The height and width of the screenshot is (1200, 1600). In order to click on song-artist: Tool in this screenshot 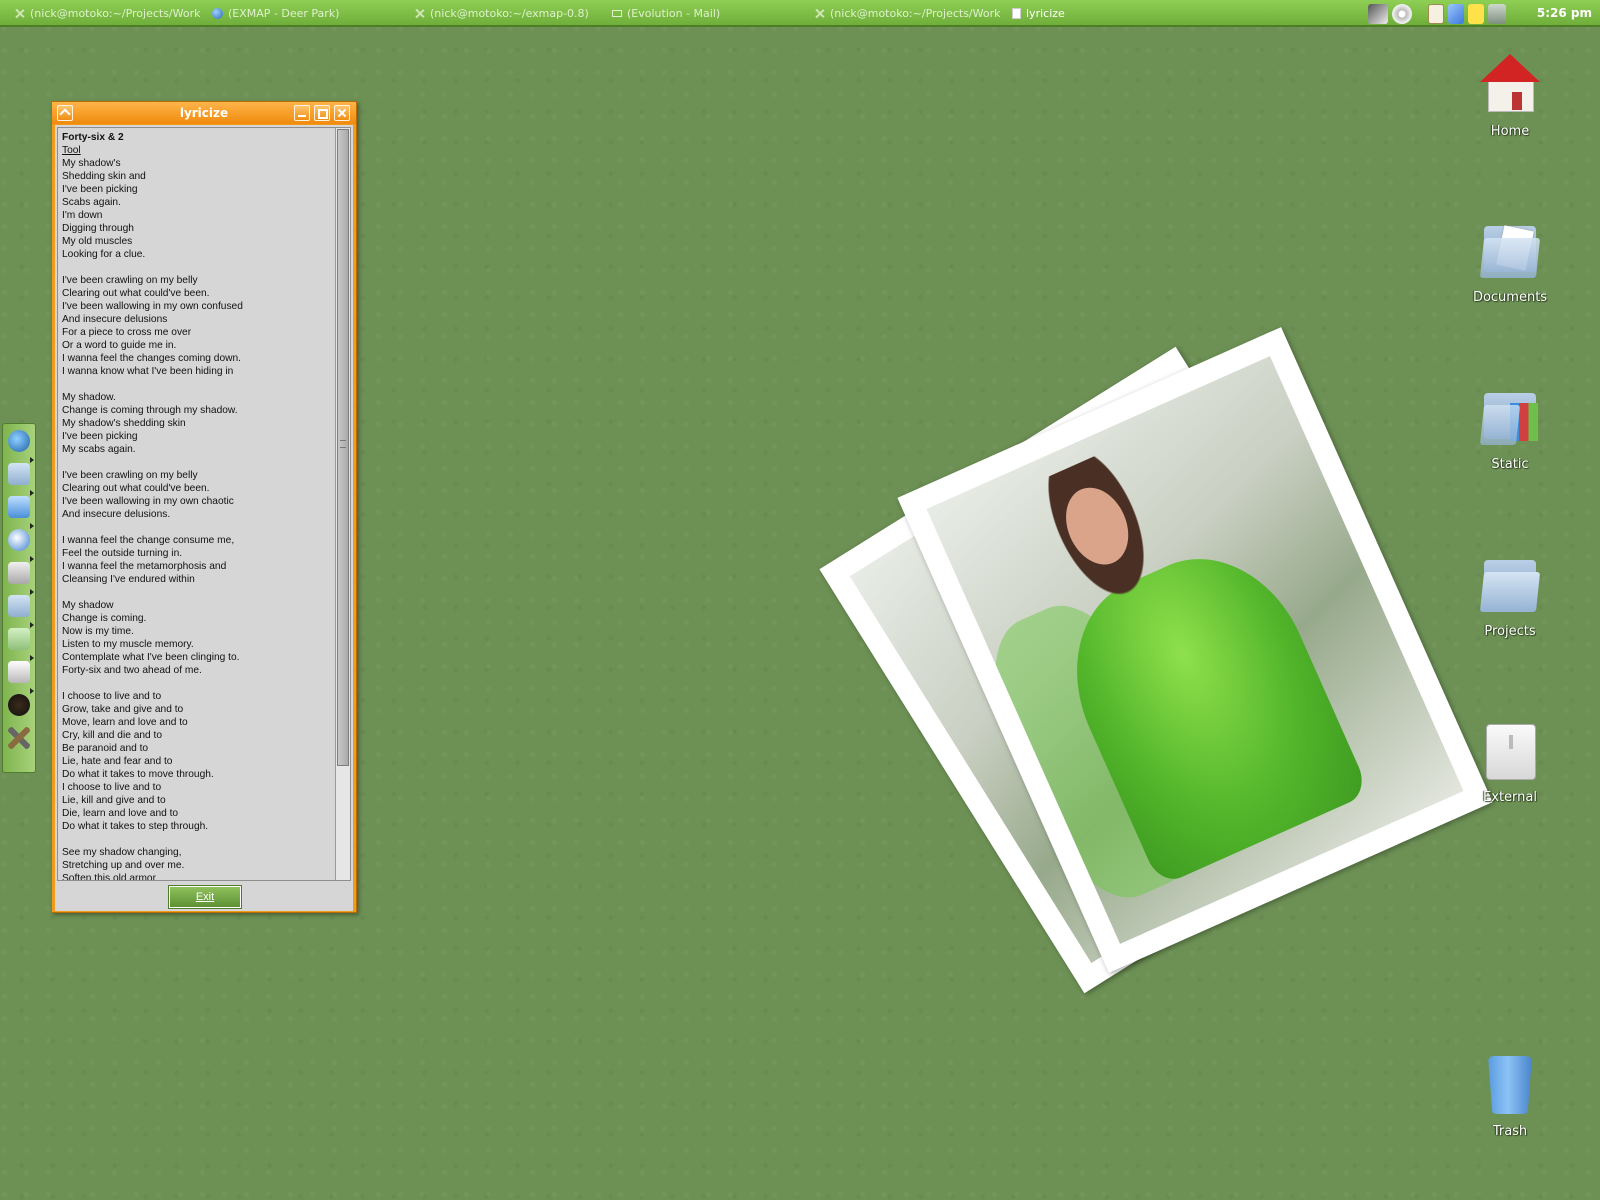, I will do `click(197, 150)`.